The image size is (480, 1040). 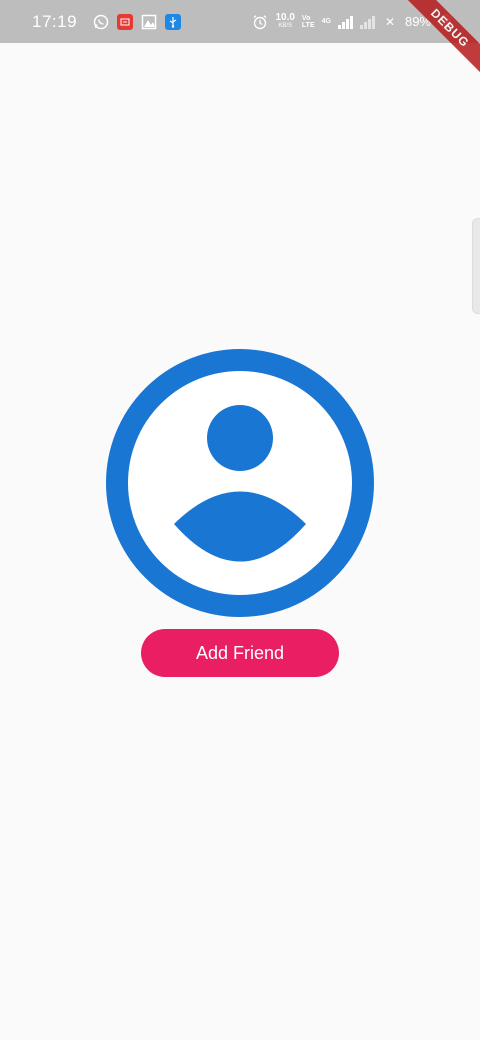 I want to click on network-type-label: 4G, so click(x=326, y=21).